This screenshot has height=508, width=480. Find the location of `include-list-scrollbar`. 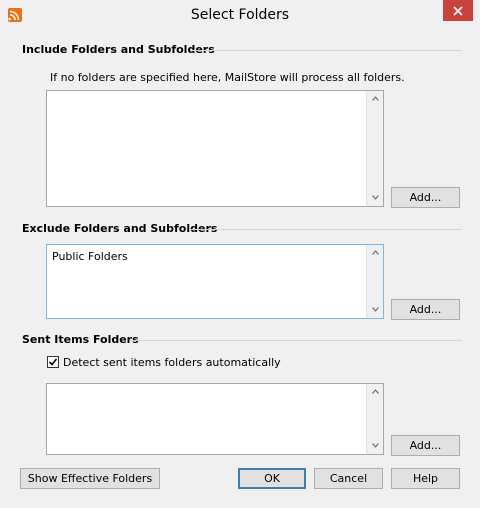

include-list-scrollbar is located at coordinates (374, 148).